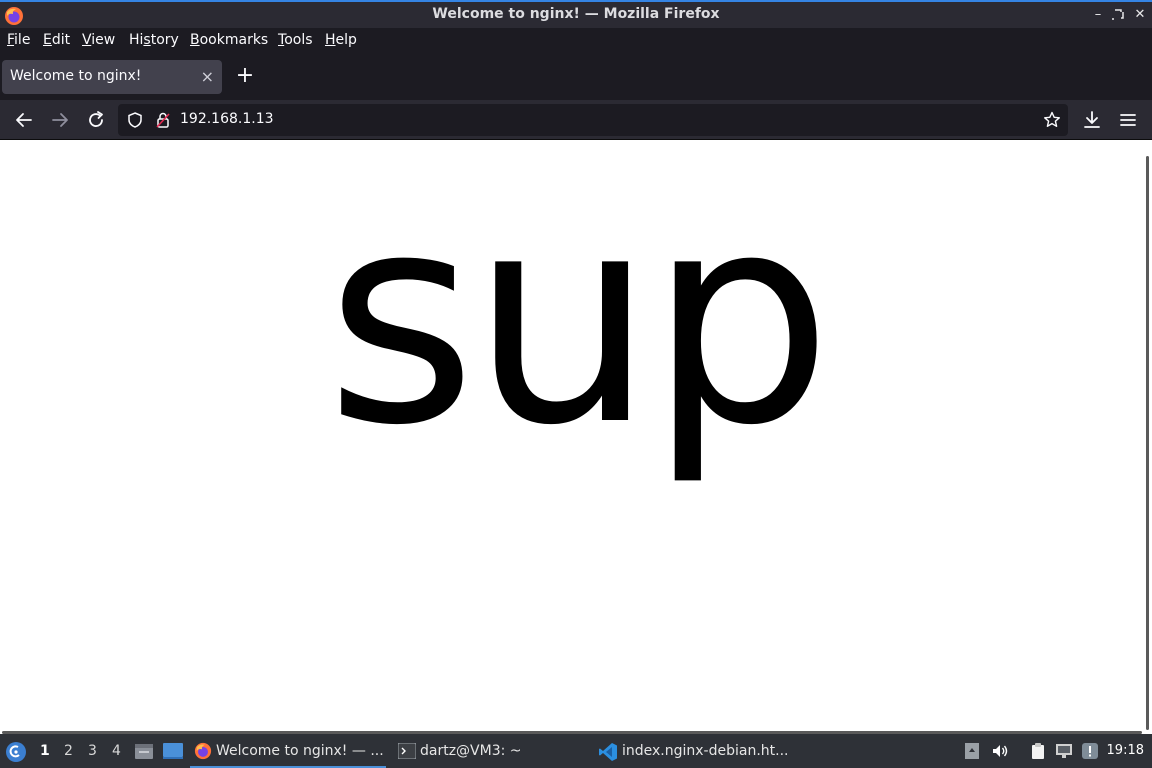 This screenshot has height=768, width=1152. Describe the element at coordinates (1092, 120) in the screenshot. I see `downloads-icon` at that location.